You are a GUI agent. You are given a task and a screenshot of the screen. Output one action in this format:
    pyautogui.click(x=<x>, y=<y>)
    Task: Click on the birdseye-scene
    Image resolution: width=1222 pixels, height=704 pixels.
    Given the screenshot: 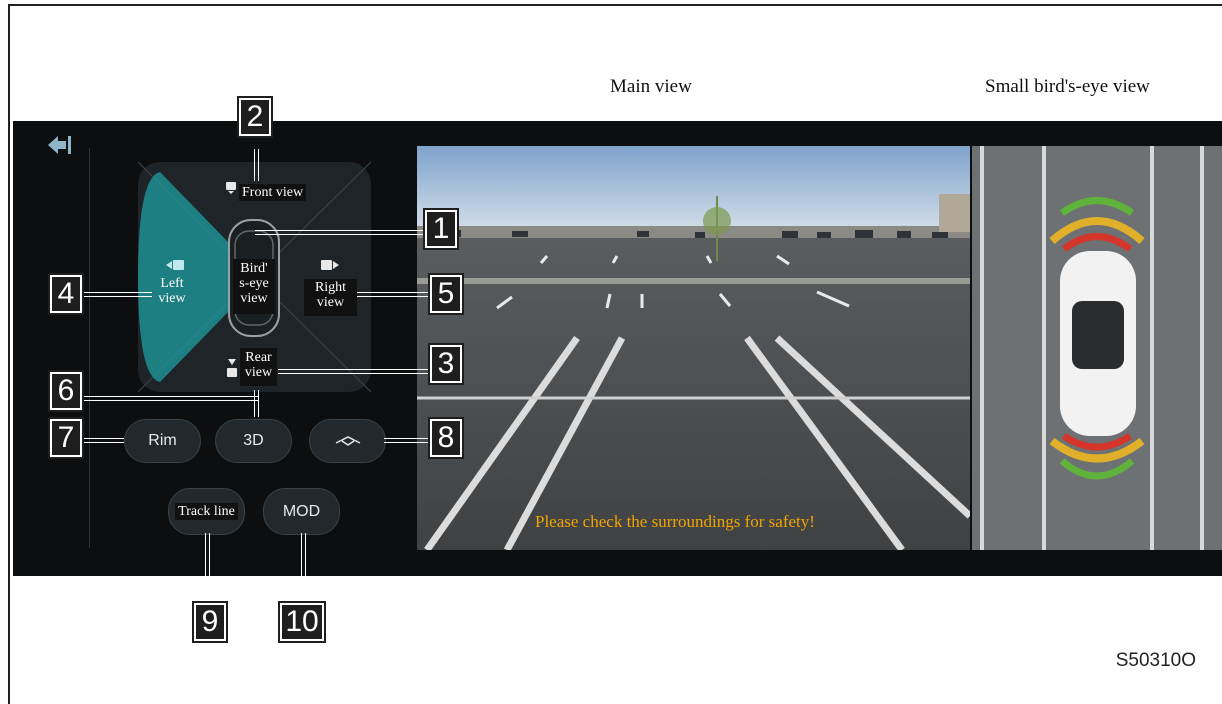 What is the action you would take?
    pyautogui.click(x=1097, y=348)
    